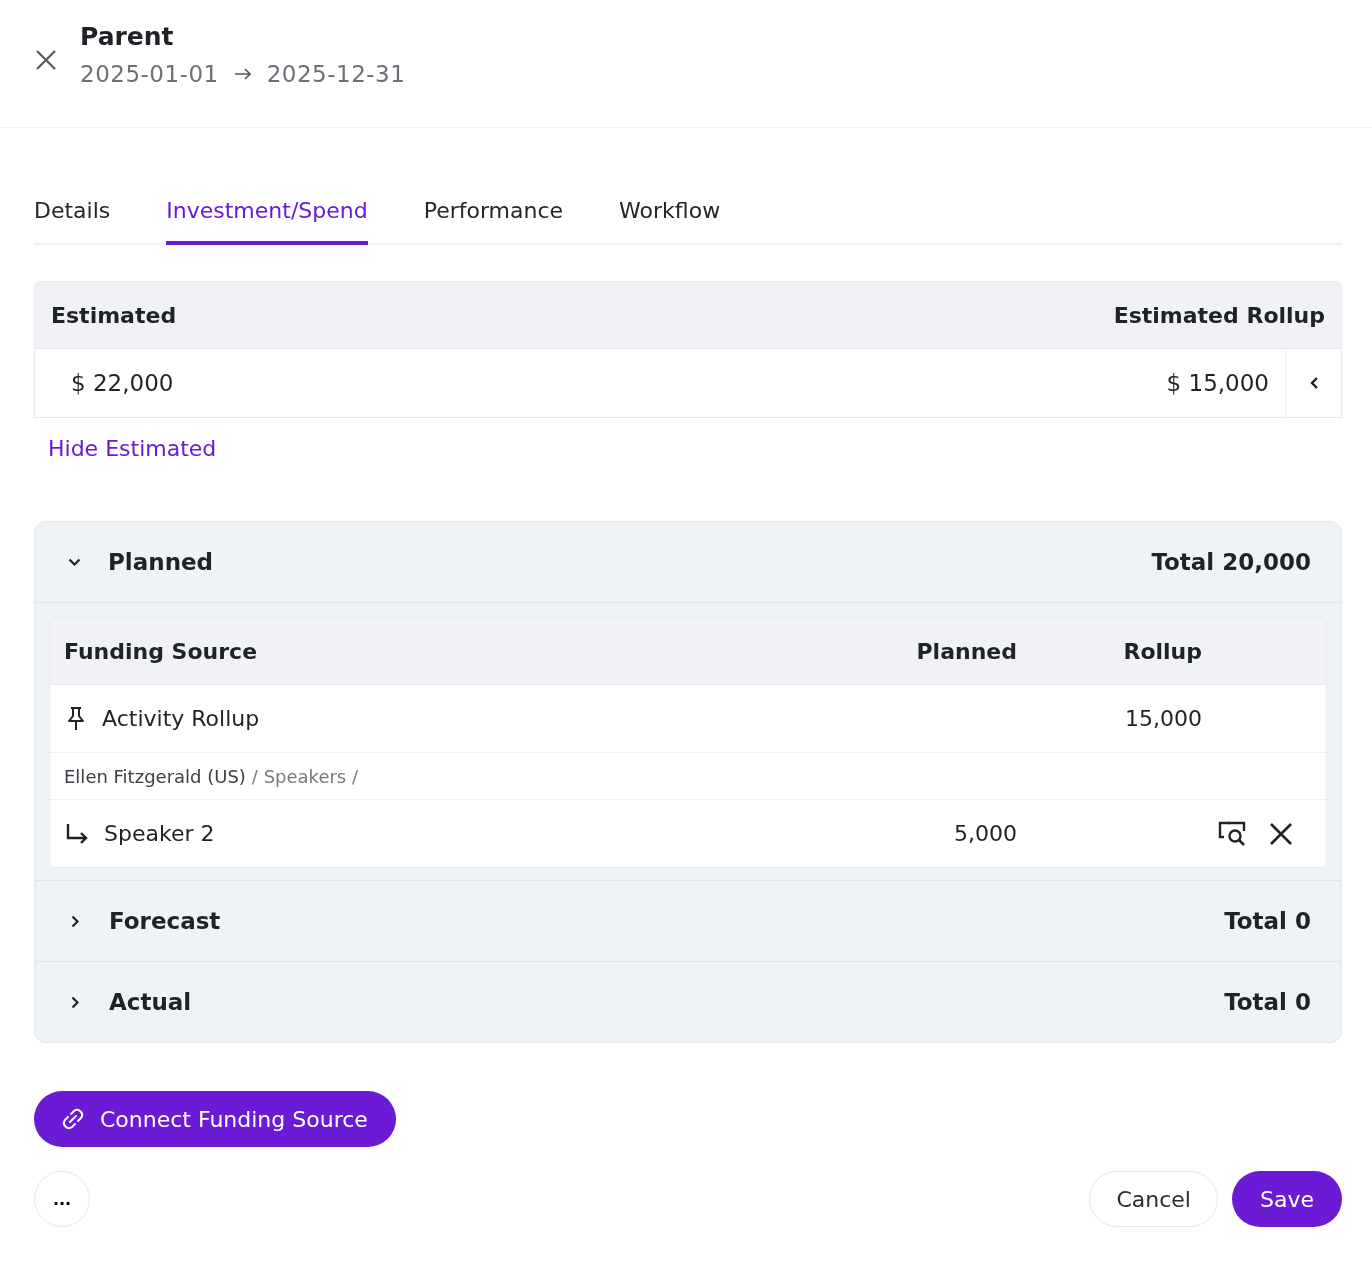  I want to click on rollup-amount: 15,000, so click(1163, 718).